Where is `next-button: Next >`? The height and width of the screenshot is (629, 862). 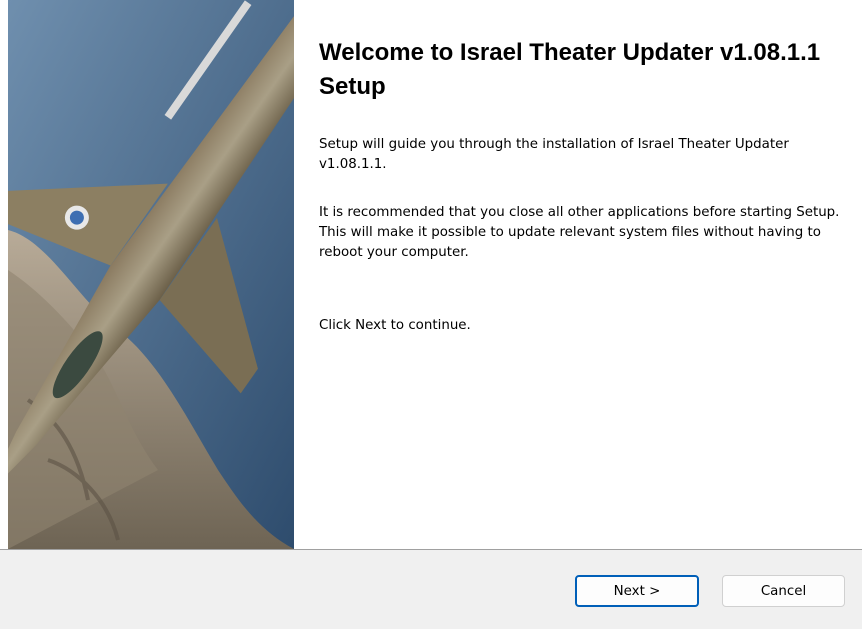 next-button: Next > is located at coordinates (637, 591).